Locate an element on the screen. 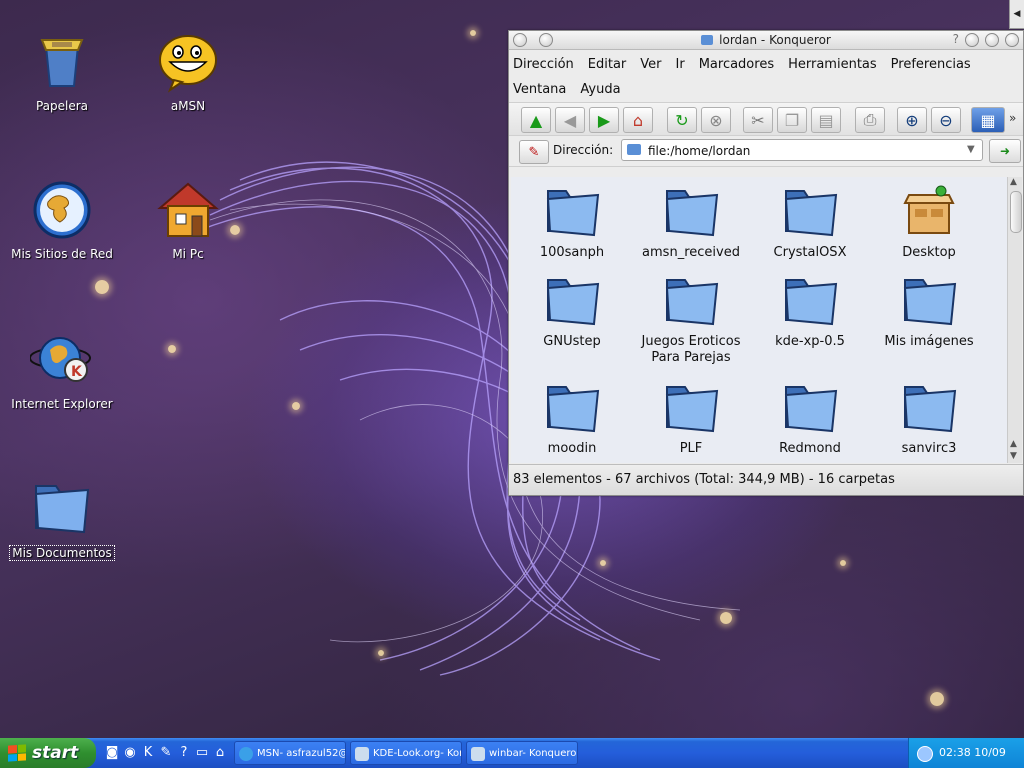  file-item: Desktop is located at coordinates (929, 223).